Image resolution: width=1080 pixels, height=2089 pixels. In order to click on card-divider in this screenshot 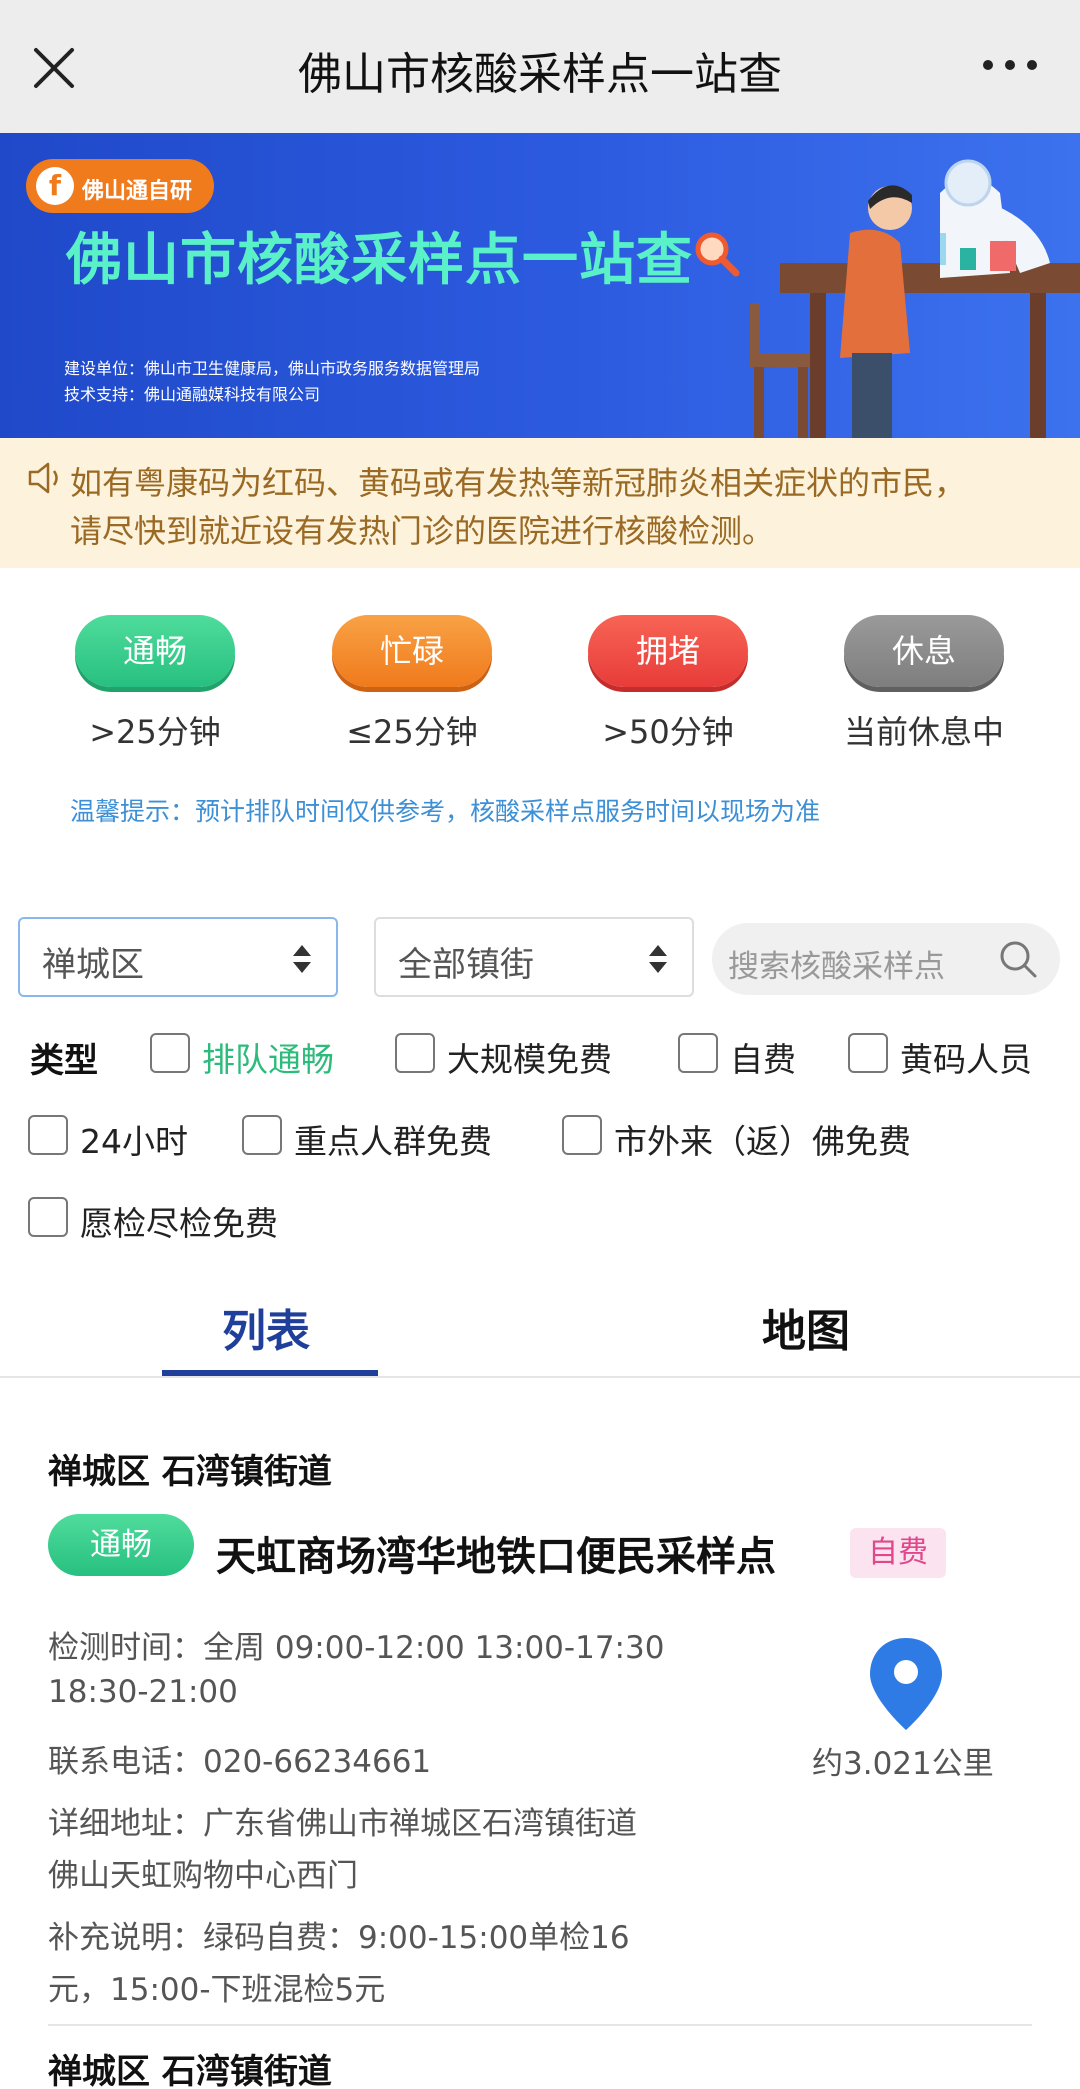, I will do `click(540, 2025)`.